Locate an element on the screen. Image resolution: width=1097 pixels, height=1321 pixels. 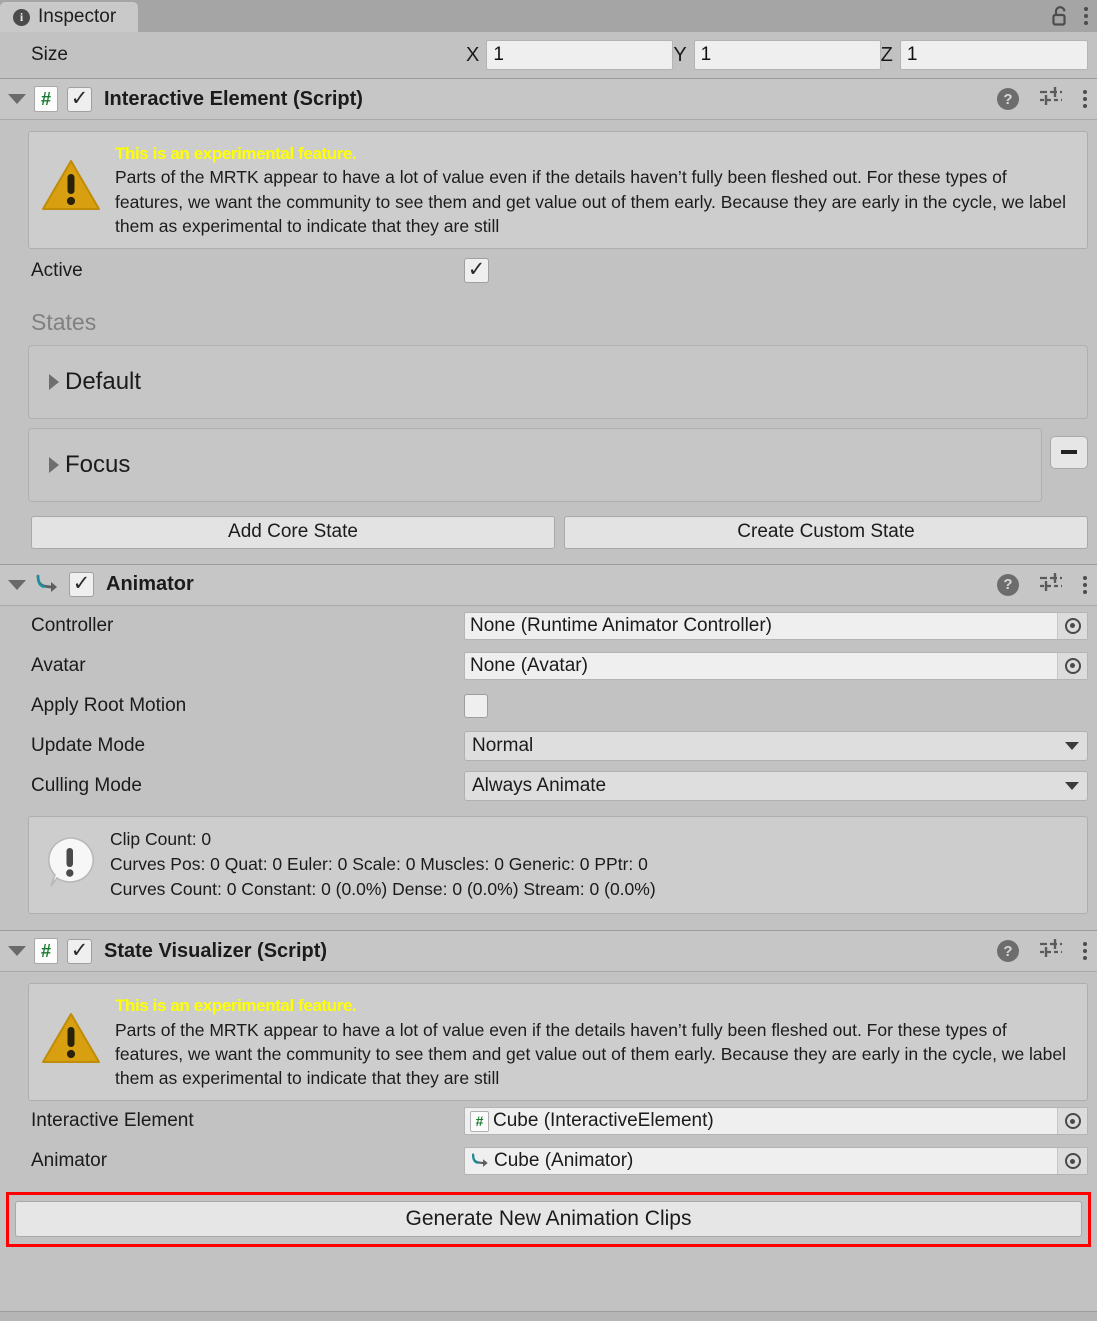
animator-field-update-mode: Update Mode Normal is located at coordinates (548, 746).